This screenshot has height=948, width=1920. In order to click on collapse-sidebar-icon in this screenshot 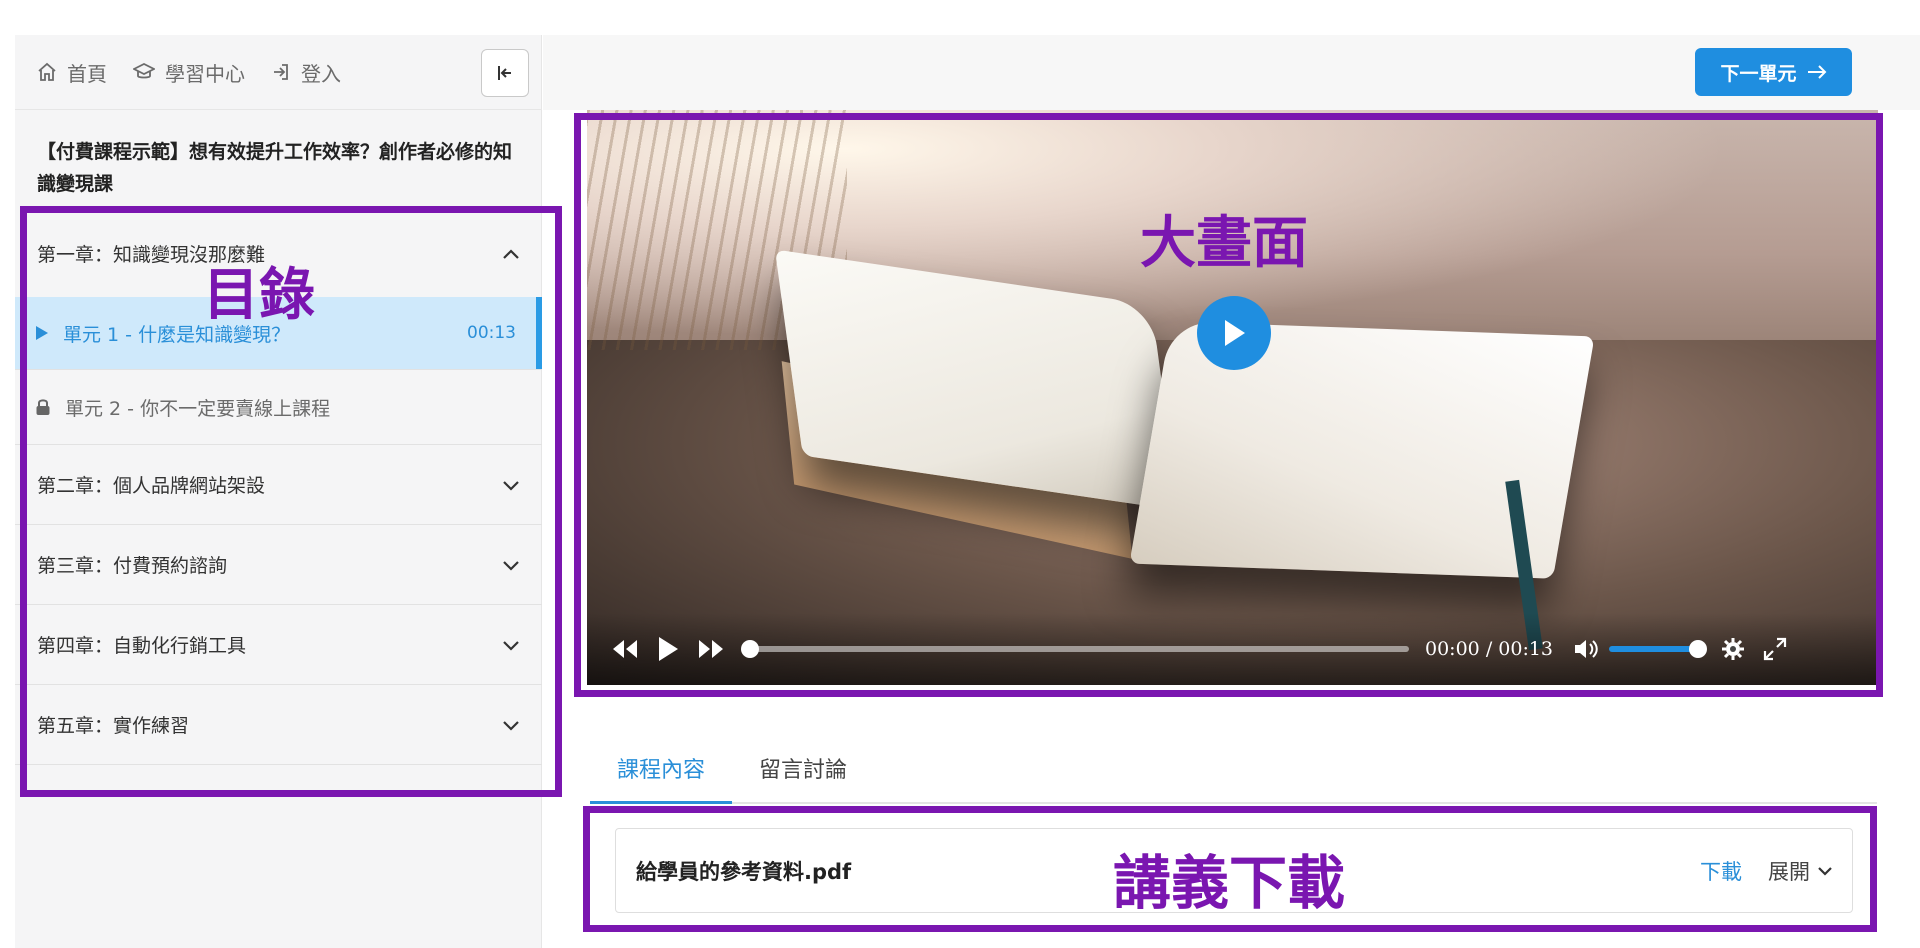, I will do `click(504, 73)`.